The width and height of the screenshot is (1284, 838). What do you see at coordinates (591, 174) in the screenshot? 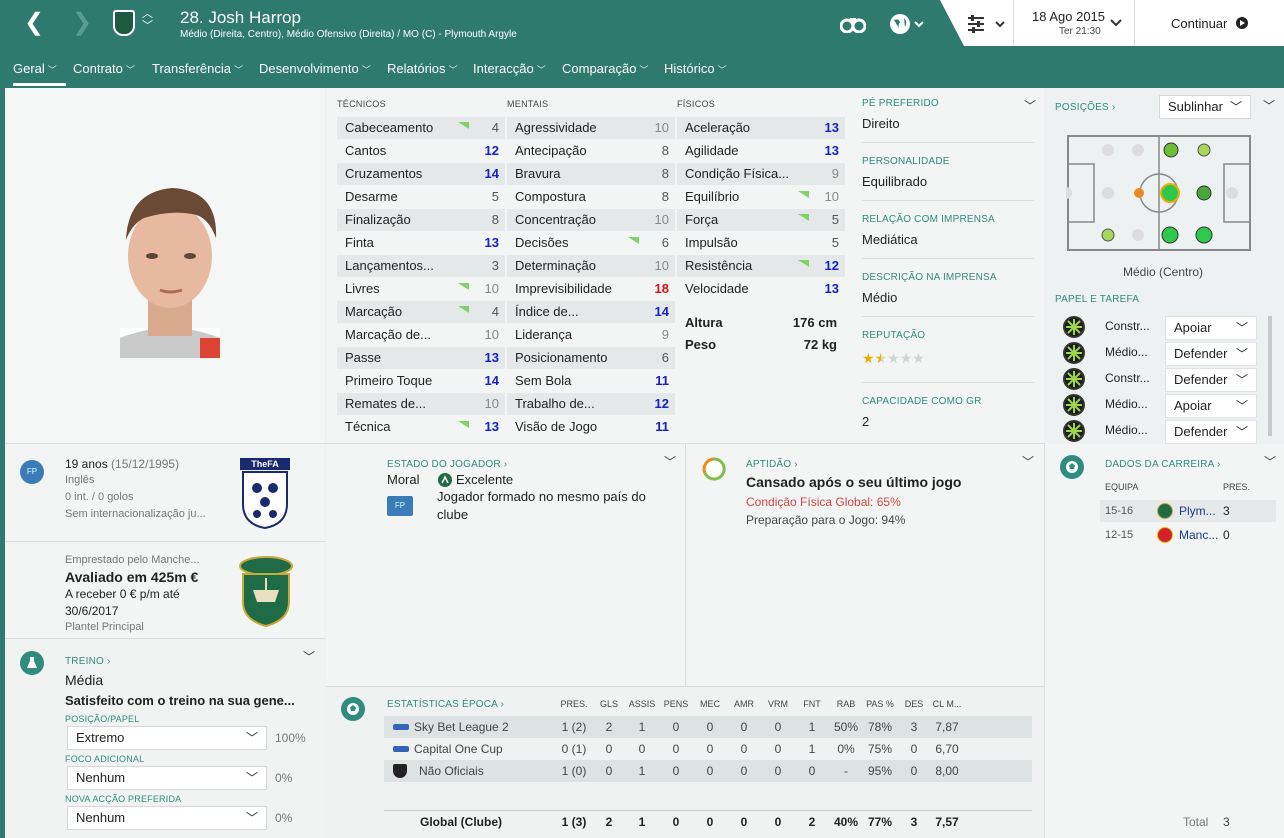
I see `attribute-row: Bravura 8` at bounding box center [591, 174].